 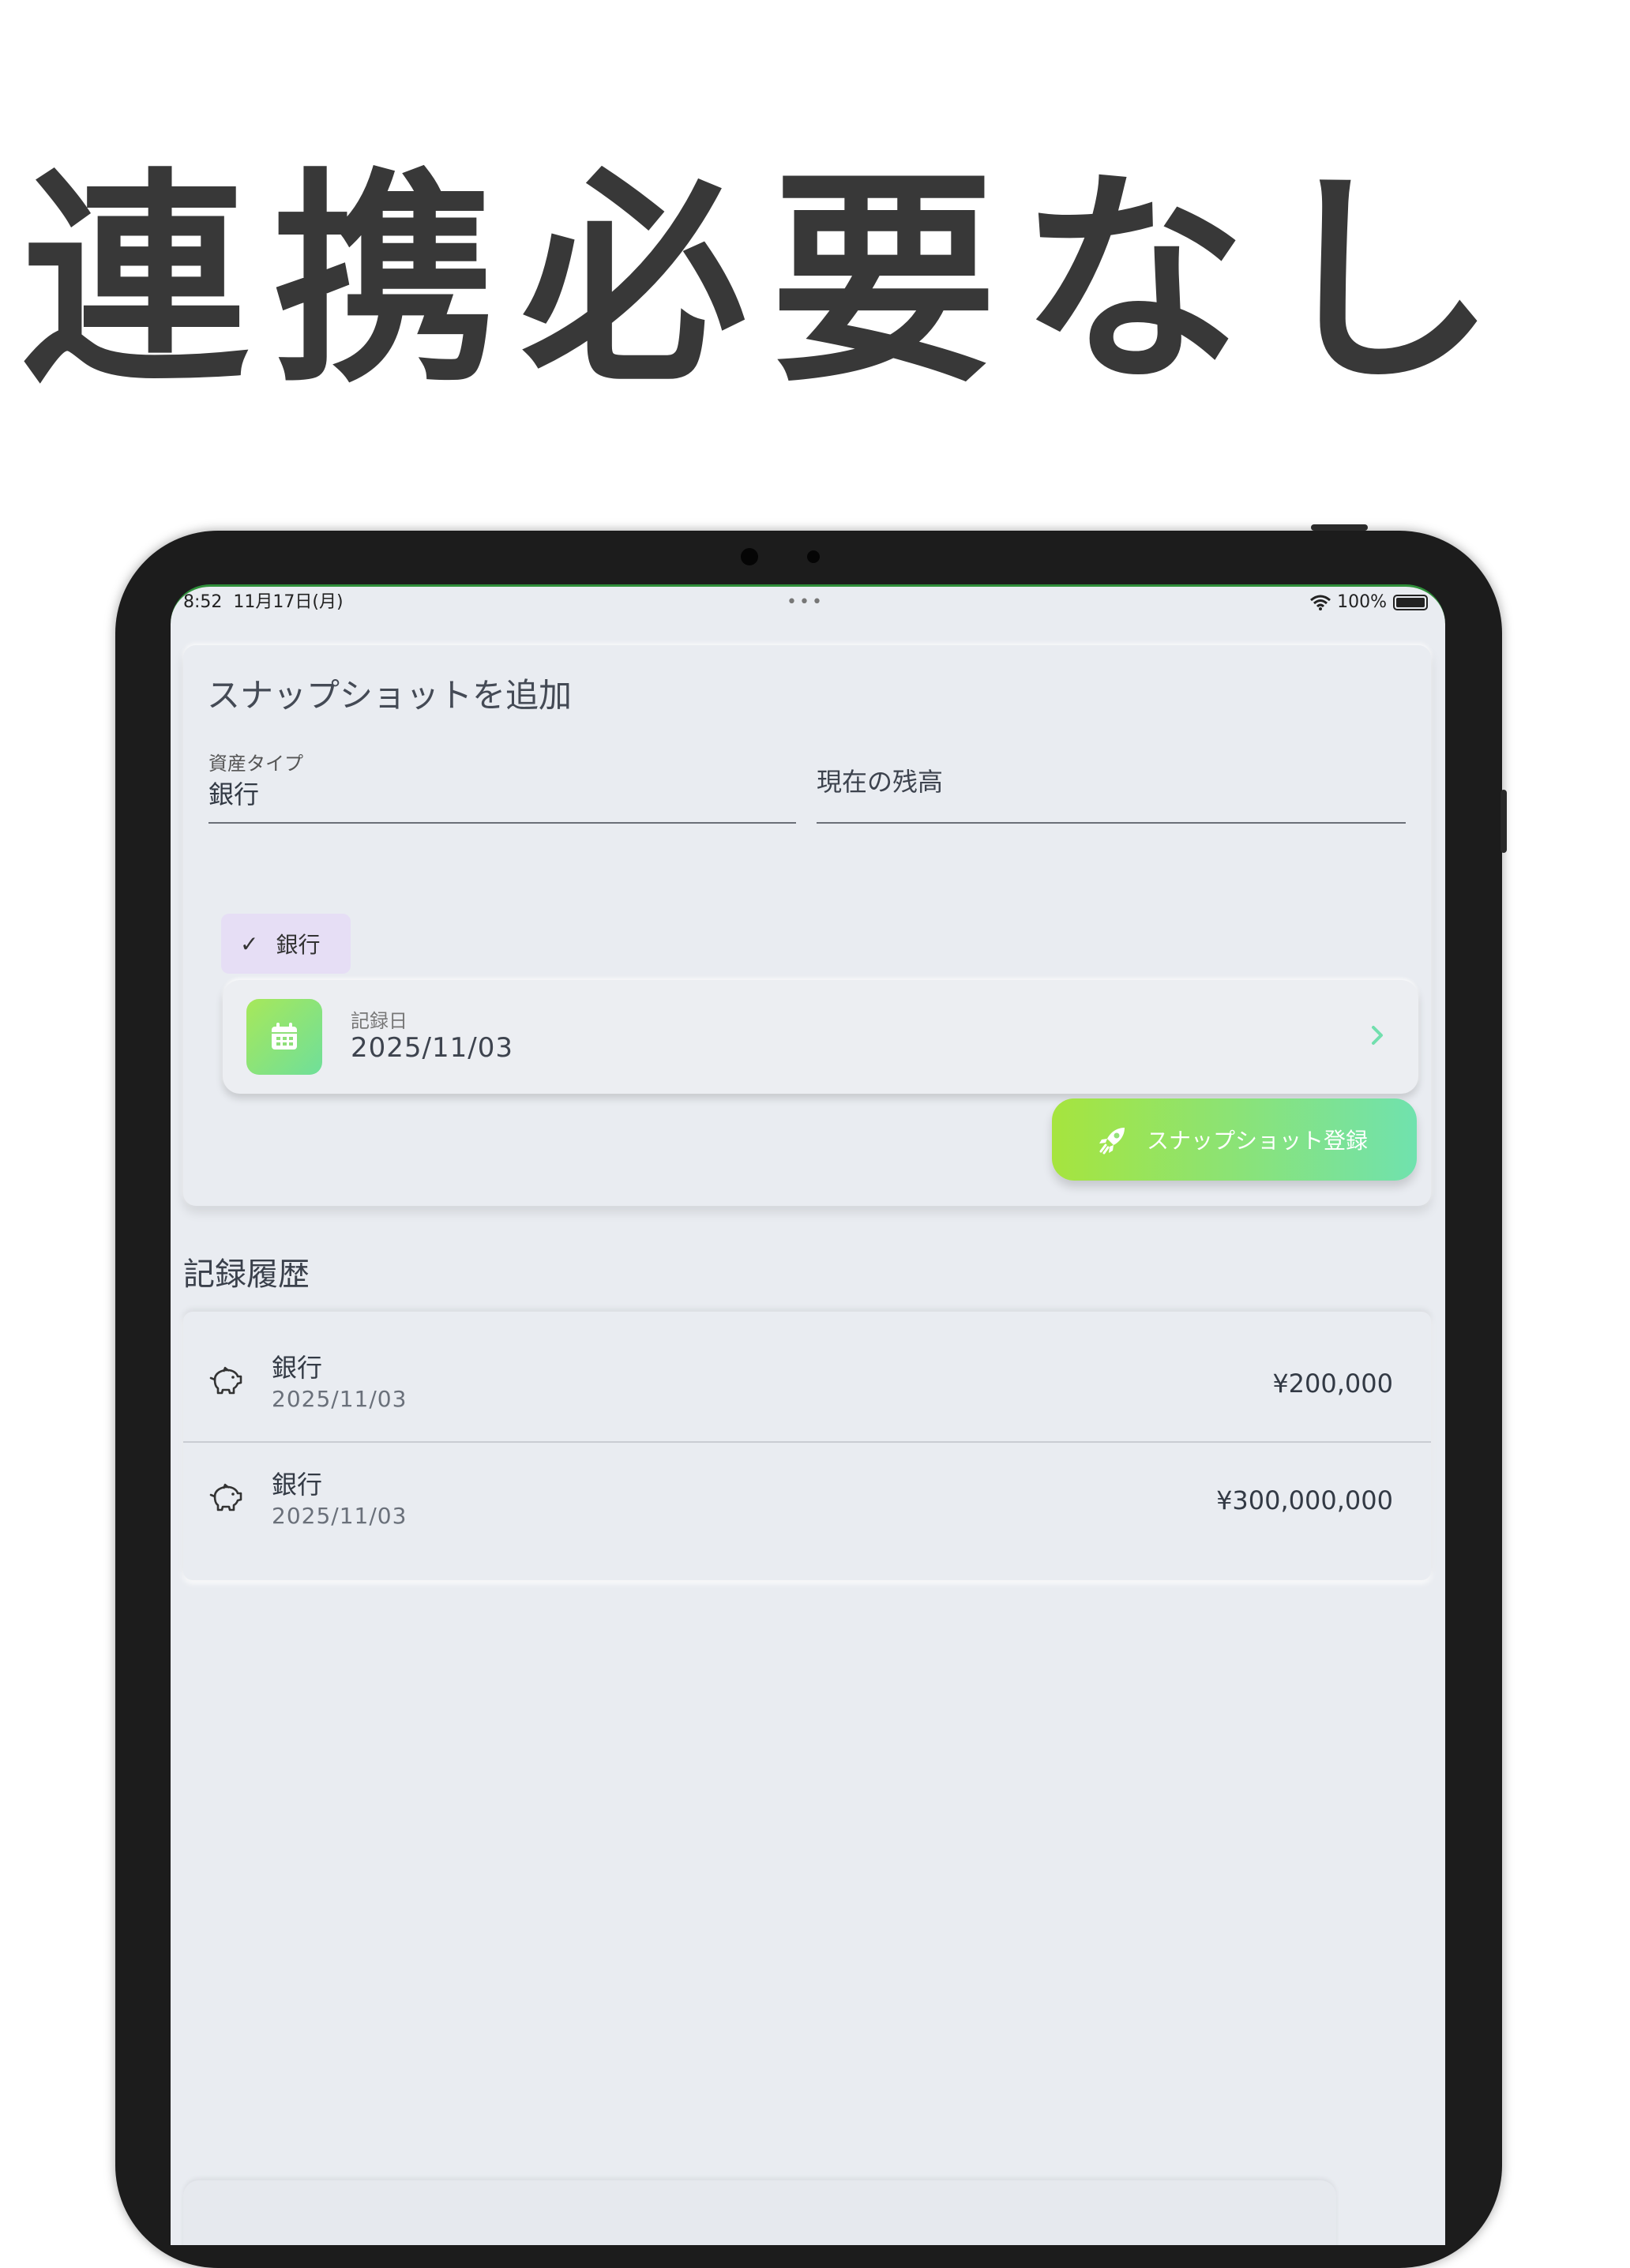 I want to click on multitask-dots: •••, so click(x=805, y=602).